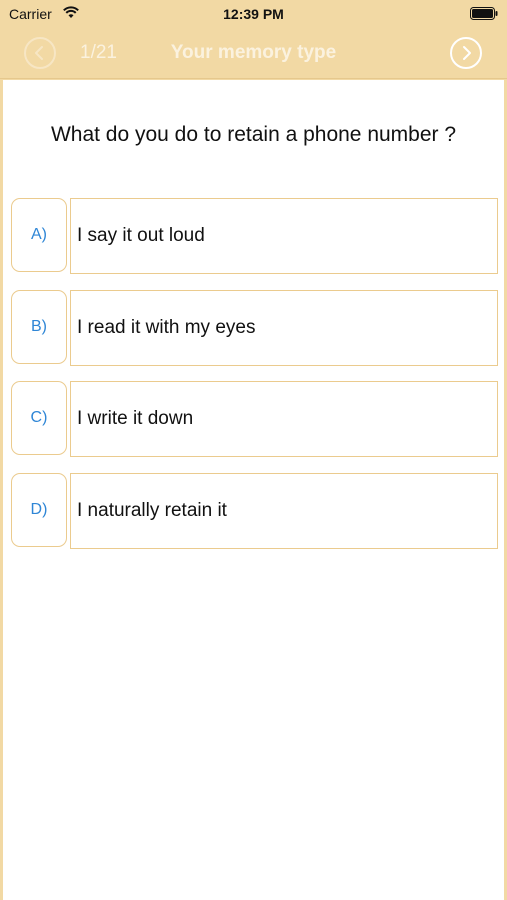 This screenshot has height=900, width=507. What do you see at coordinates (284, 236) in the screenshot?
I see `option-answer-box: I say it out loud` at bounding box center [284, 236].